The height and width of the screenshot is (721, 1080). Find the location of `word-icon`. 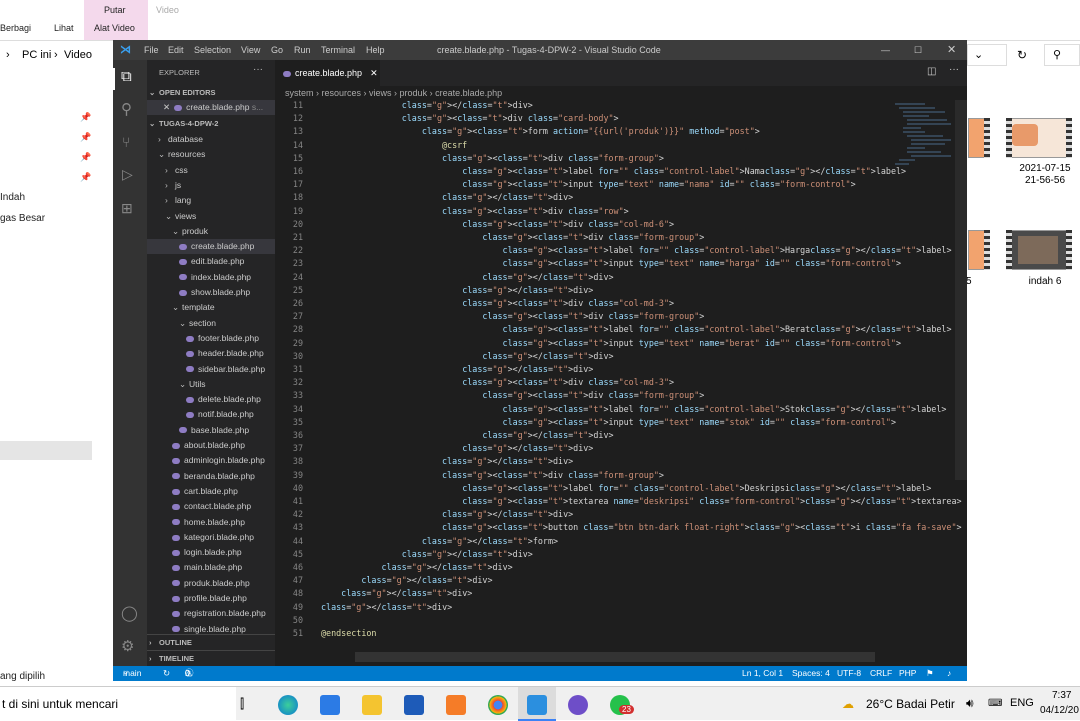

word-icon is located at coordinates (414, 705).